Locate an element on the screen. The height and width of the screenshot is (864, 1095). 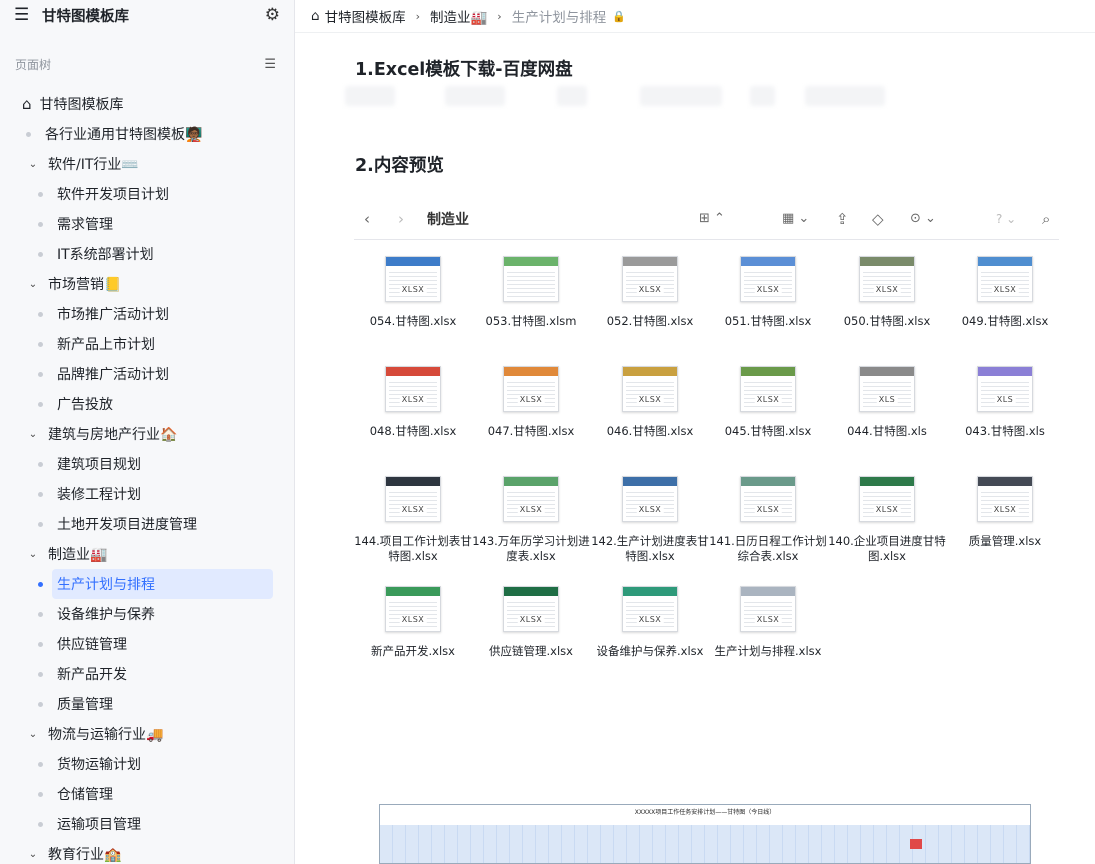
file-item: XLSX 144.项目工作计划表甘特图.xlsx is located at coordinates (413, 520).